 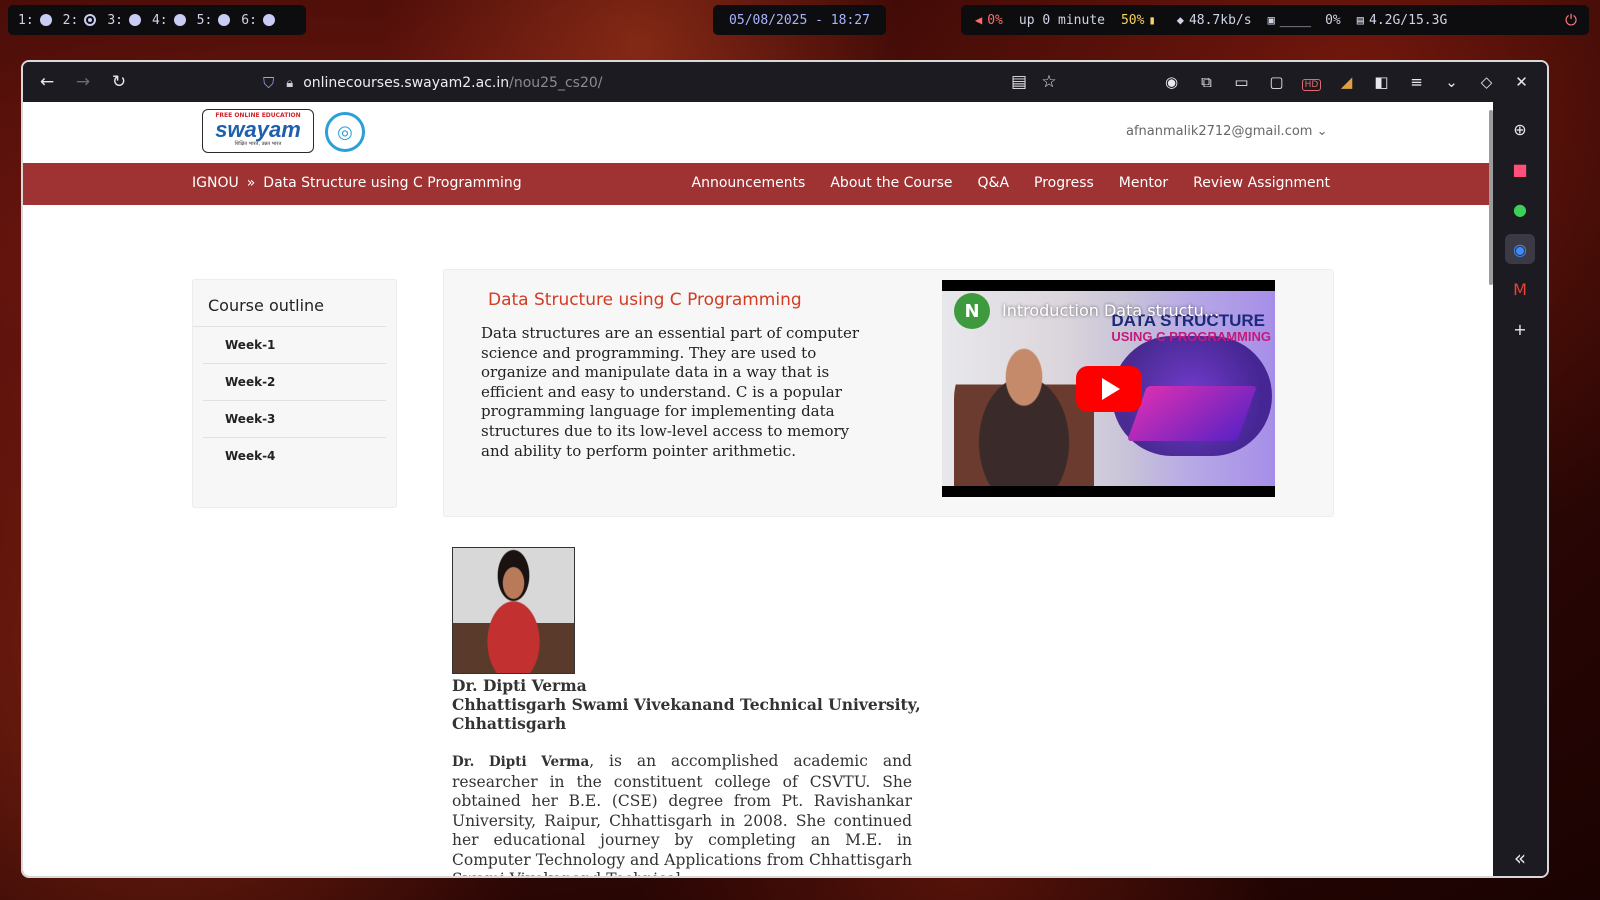 What do you see at coordinates (214, 20) in the screenshot?
I see `workspace-5: 5:` at bounding box center [214, 20].